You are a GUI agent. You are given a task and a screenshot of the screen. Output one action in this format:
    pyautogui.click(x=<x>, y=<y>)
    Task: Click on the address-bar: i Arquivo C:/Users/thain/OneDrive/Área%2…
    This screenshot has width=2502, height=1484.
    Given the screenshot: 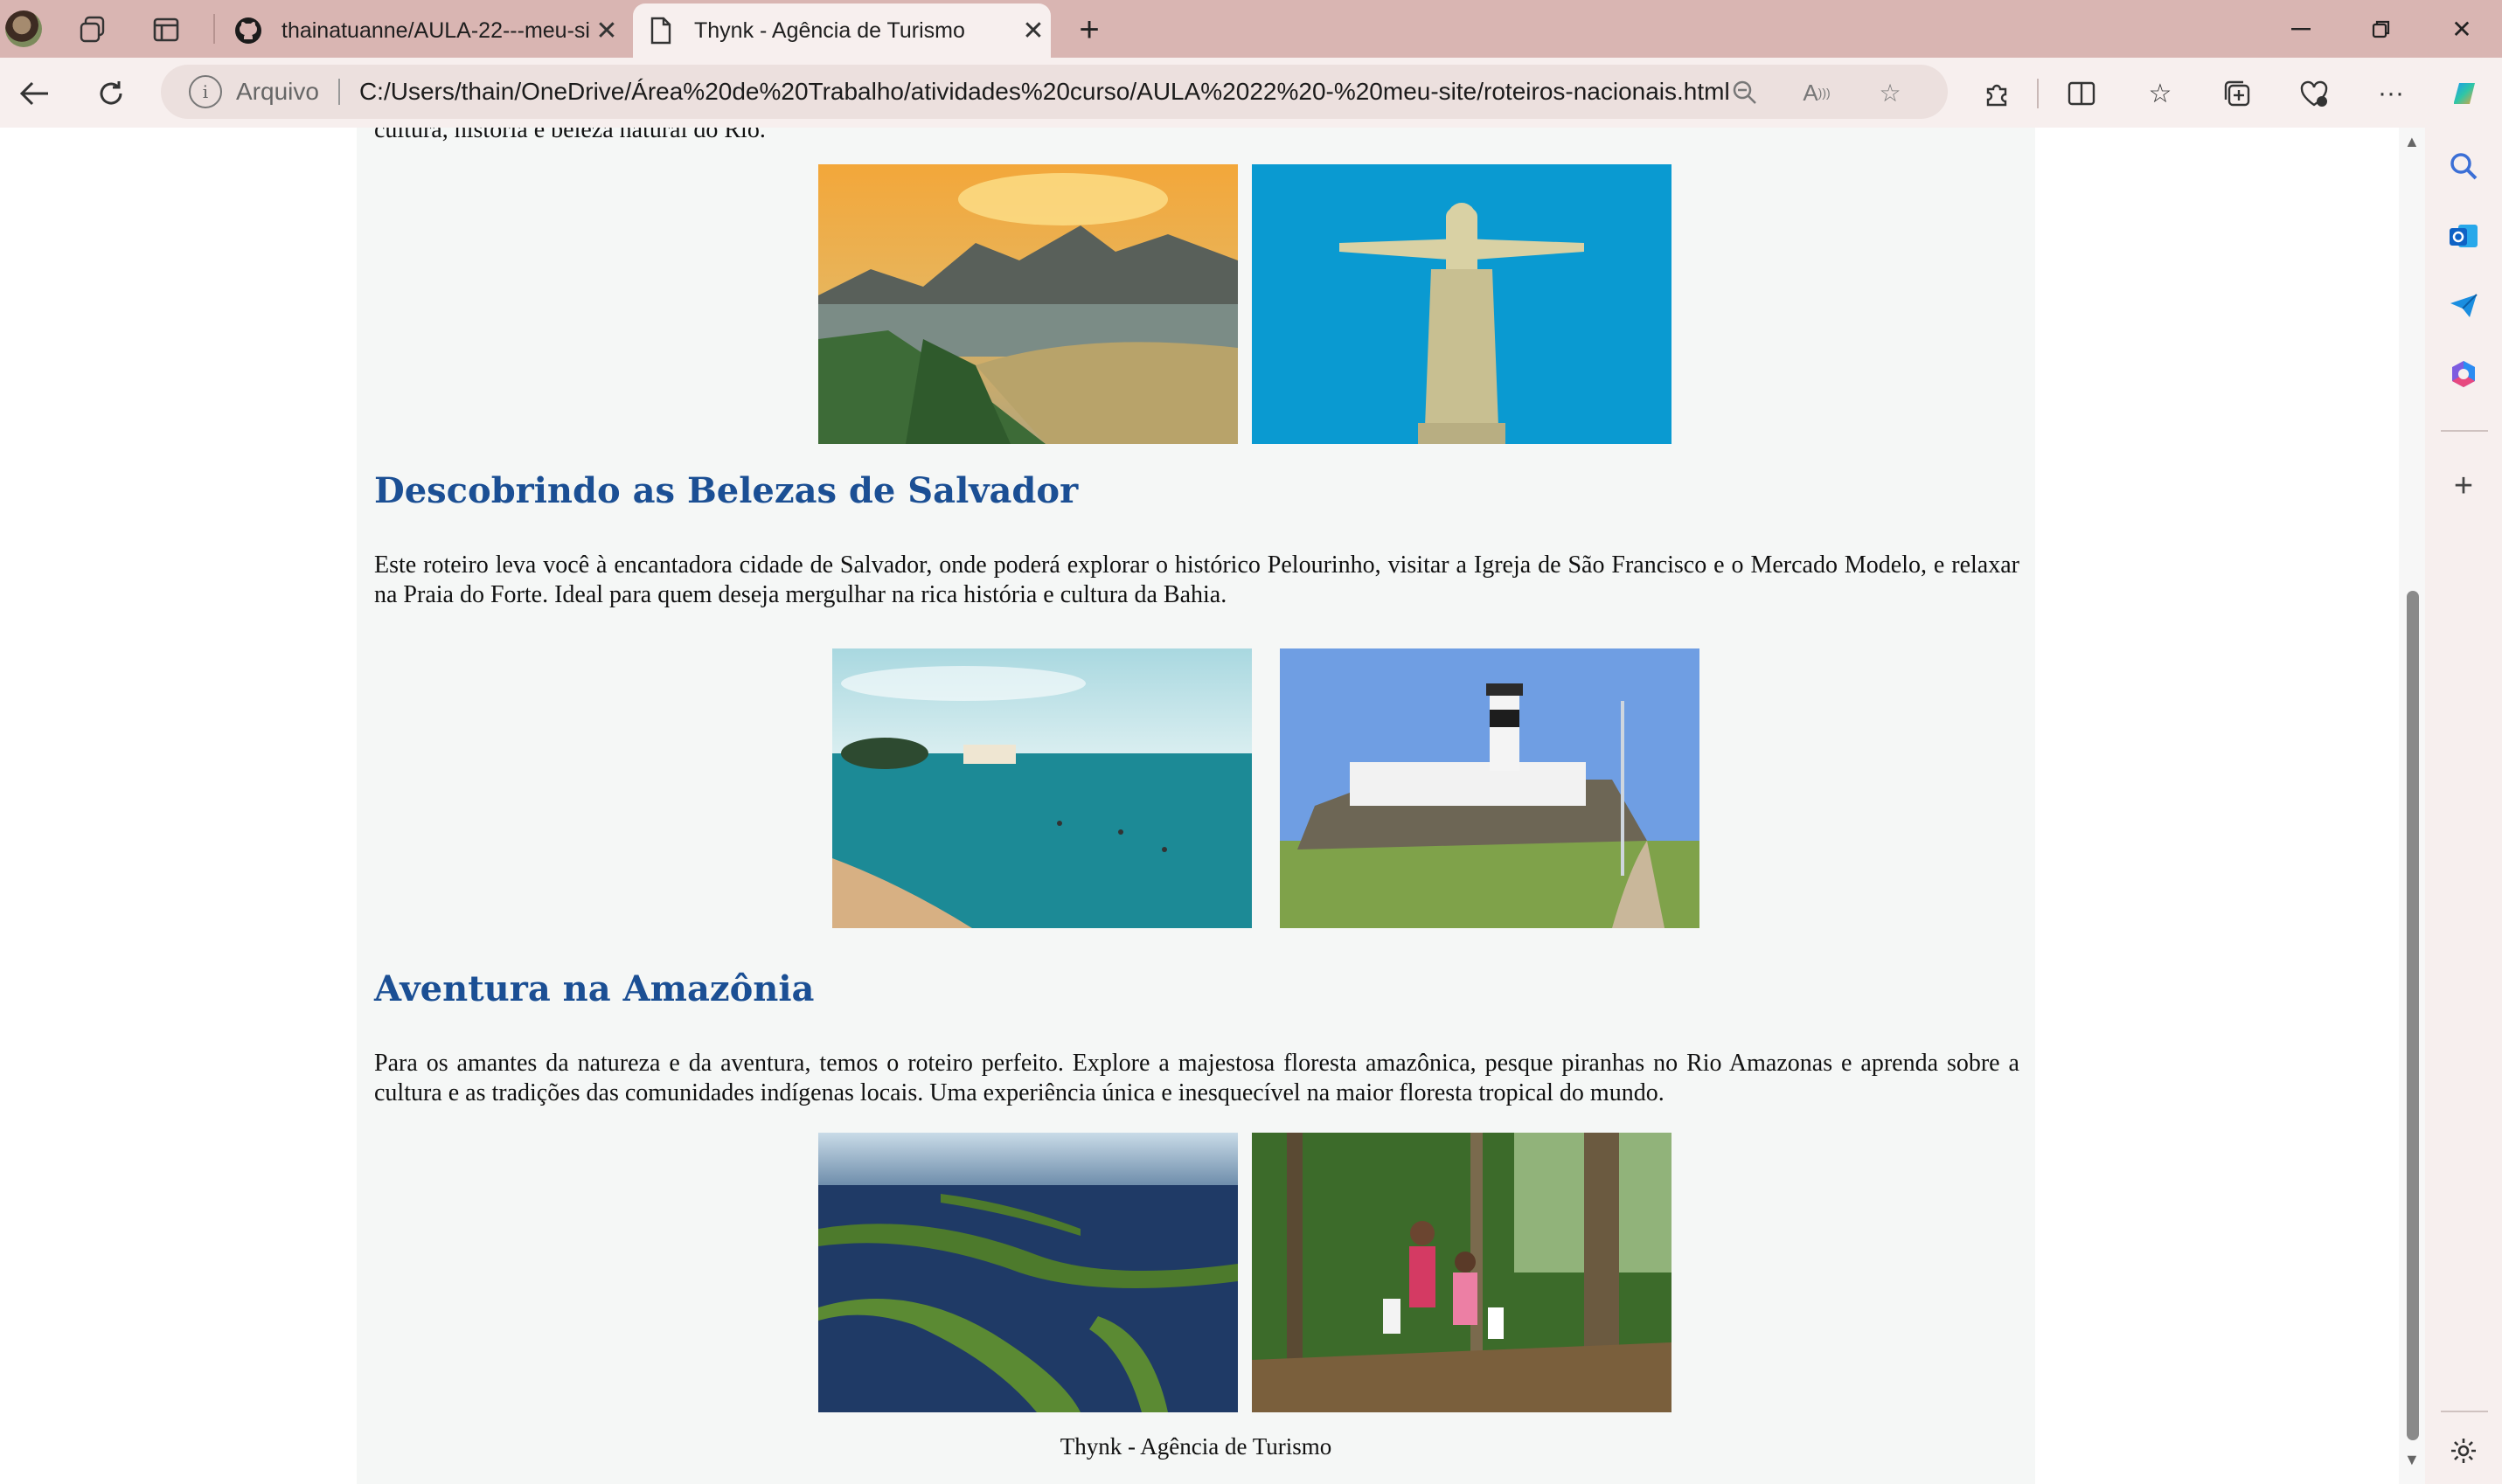 What is the action you would take?
    pyautogui.click(x=1054, y=92)
    